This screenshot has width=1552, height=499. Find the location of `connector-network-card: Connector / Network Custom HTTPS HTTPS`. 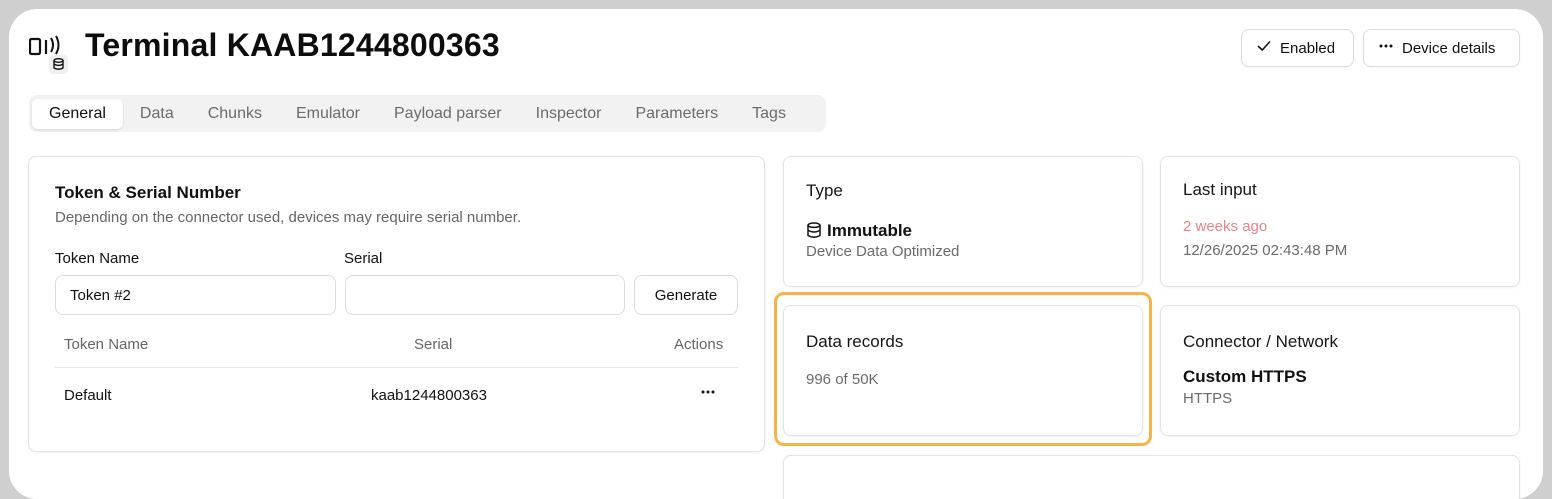

connector-network-card: Connector / Network Custom HTTPS HTTPS is located at coordinates (1340, 370).